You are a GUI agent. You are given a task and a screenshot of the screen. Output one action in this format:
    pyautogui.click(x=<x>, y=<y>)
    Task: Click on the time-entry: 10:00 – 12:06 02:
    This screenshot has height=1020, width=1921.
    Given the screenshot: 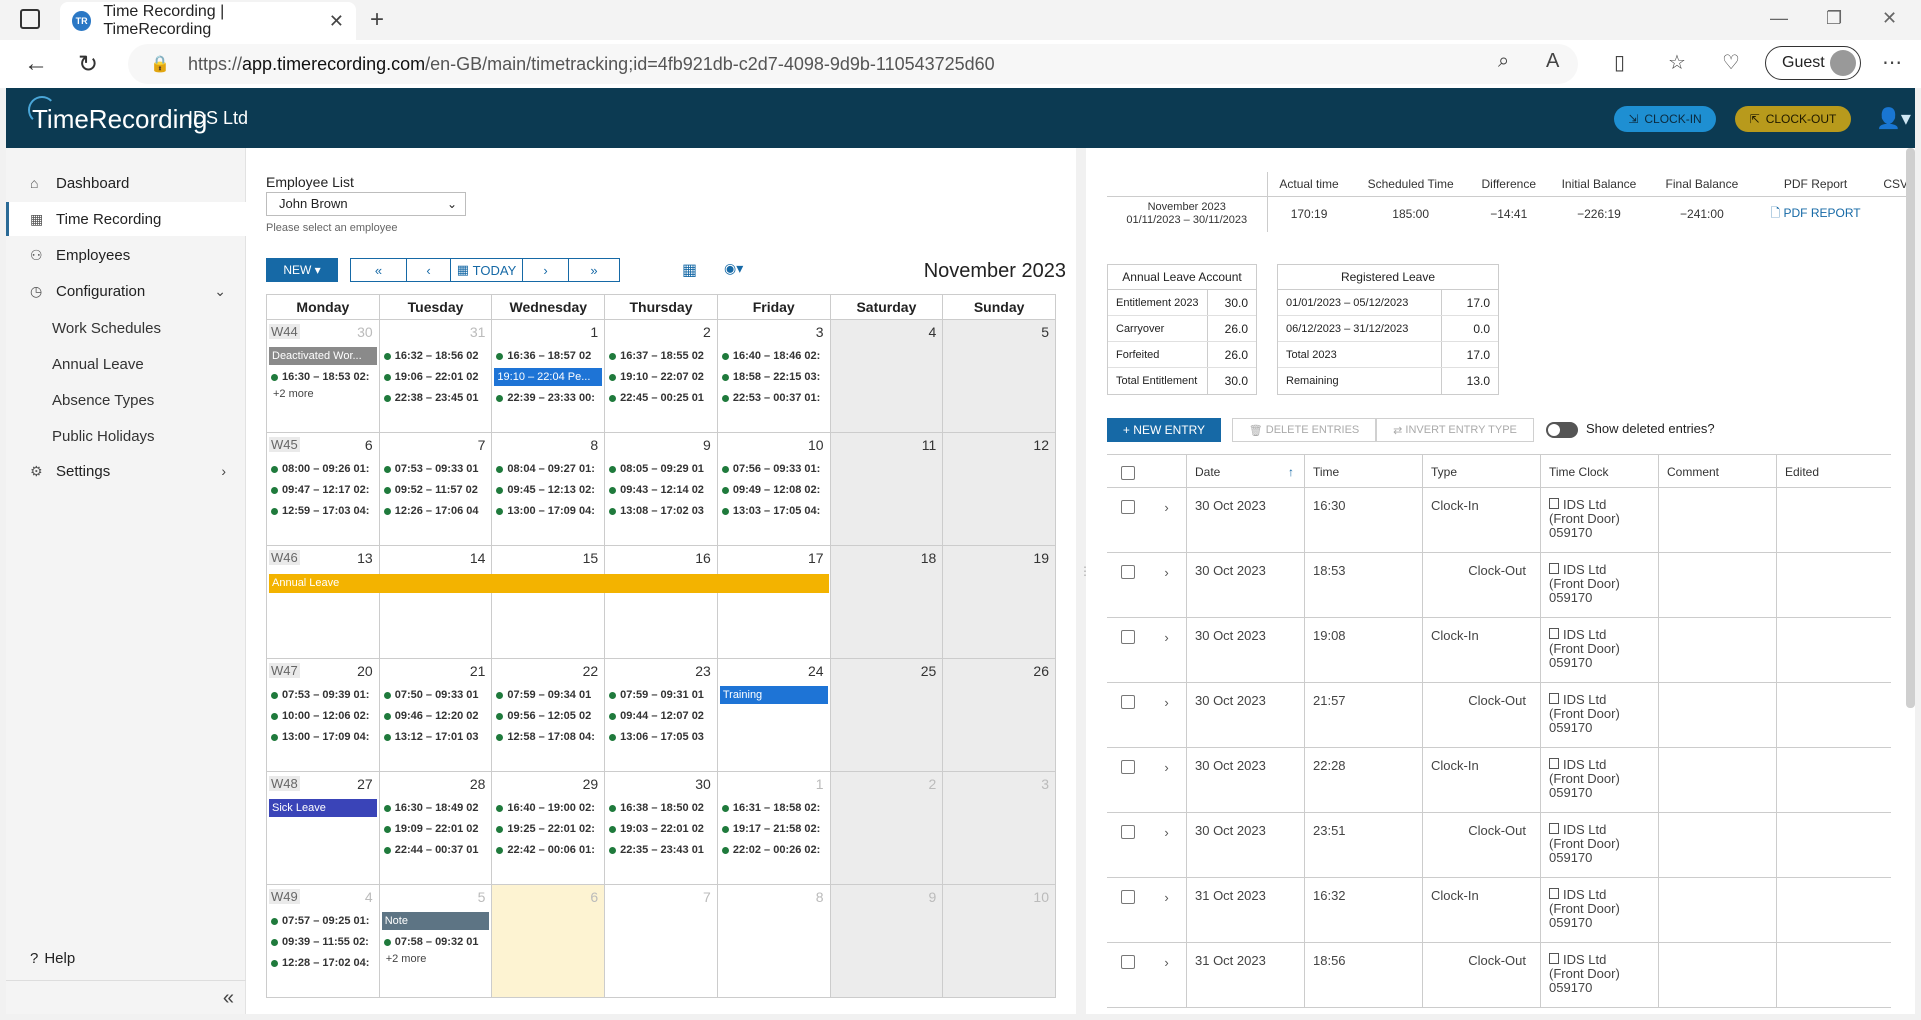 What is the action you would take?
    pyautogui.click(x=323, y=716)
    